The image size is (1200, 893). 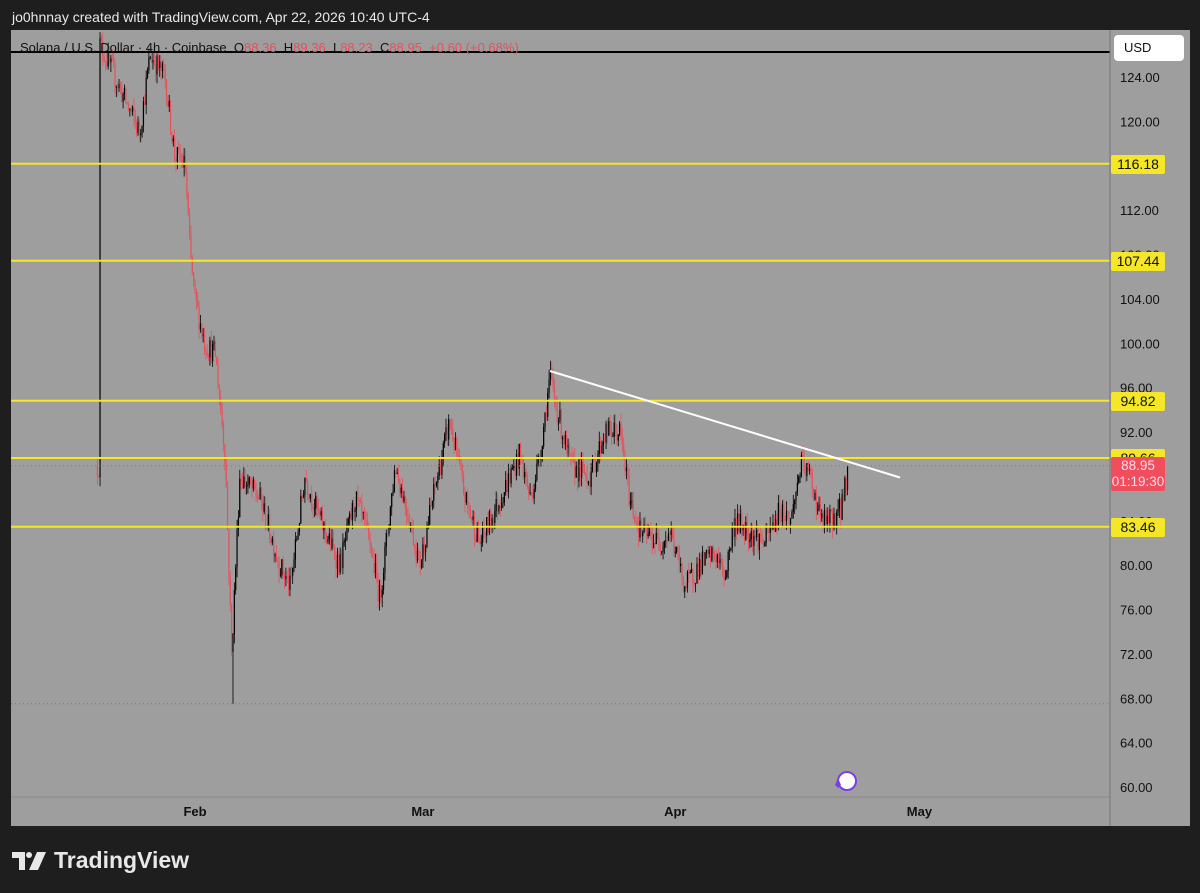 What do you see at coordinates (1140, 121) in the screenshot?
I see `price-tick: 120.00` at bounding box center [1140, 121].